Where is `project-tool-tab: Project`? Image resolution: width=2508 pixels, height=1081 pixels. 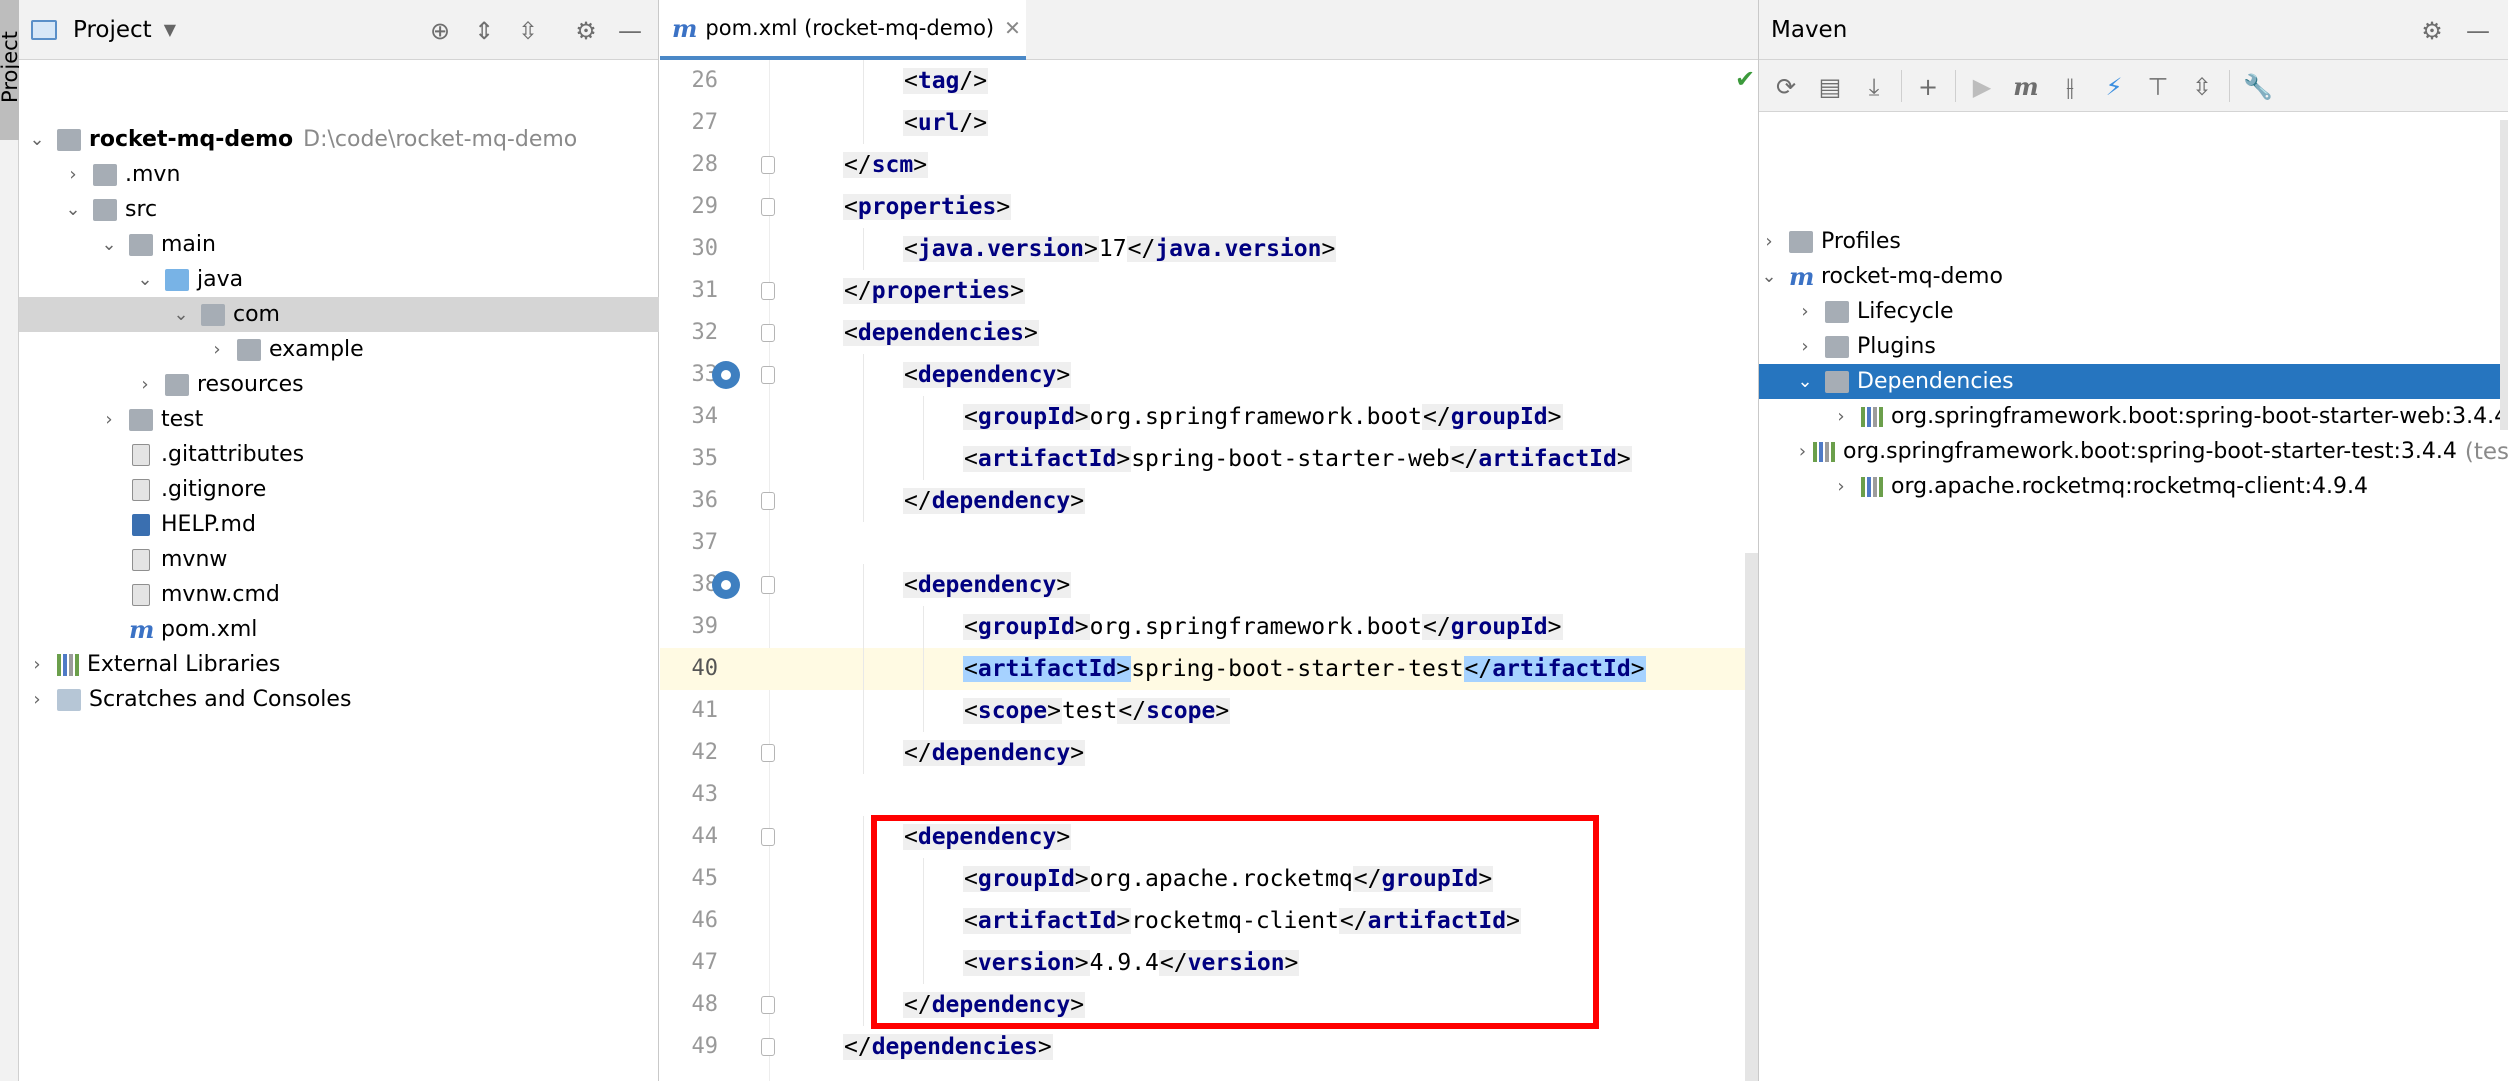
project-tool-tab: Project is located at coordinates (9, 70).